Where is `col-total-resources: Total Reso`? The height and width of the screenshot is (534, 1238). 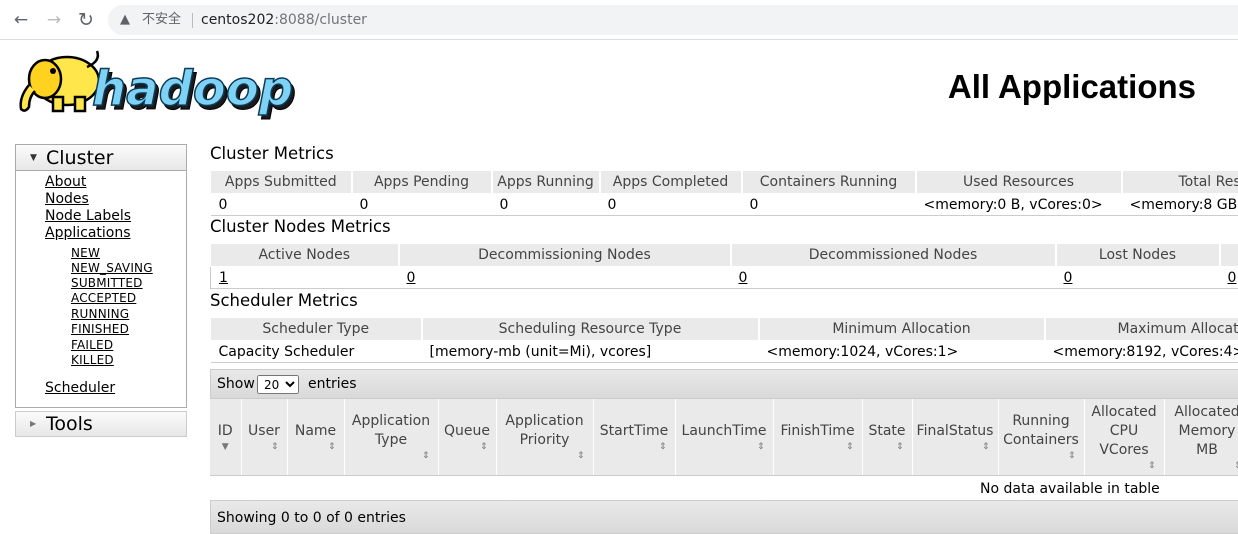 col-total-resources: Total Reso is located at coordinates (1179, 182).